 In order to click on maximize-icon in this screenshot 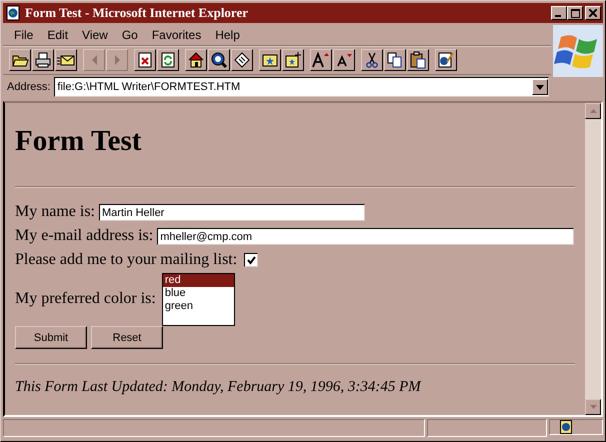, I will do `click(575, 13)`.